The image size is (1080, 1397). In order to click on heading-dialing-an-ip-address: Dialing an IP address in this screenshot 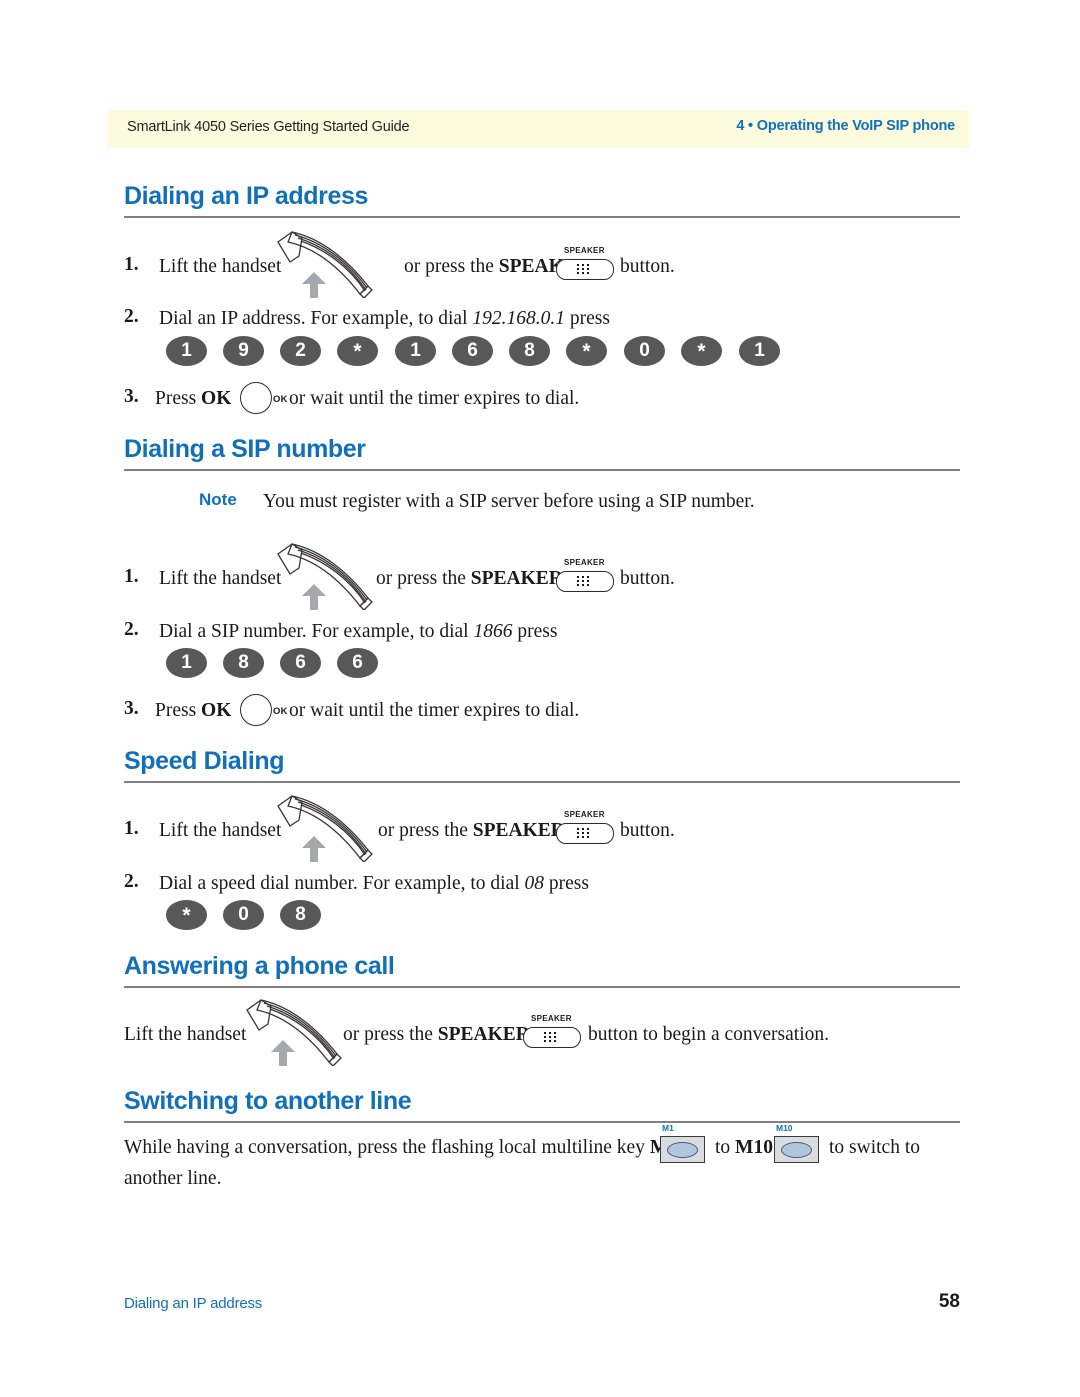, I will do `click(246, 196)`.